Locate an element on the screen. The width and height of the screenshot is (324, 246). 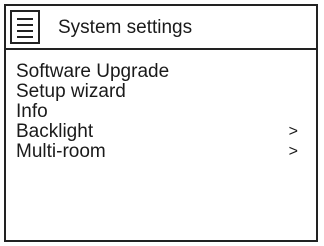
menu-item-label: Setup wizard is located at coordinates (71, 91).